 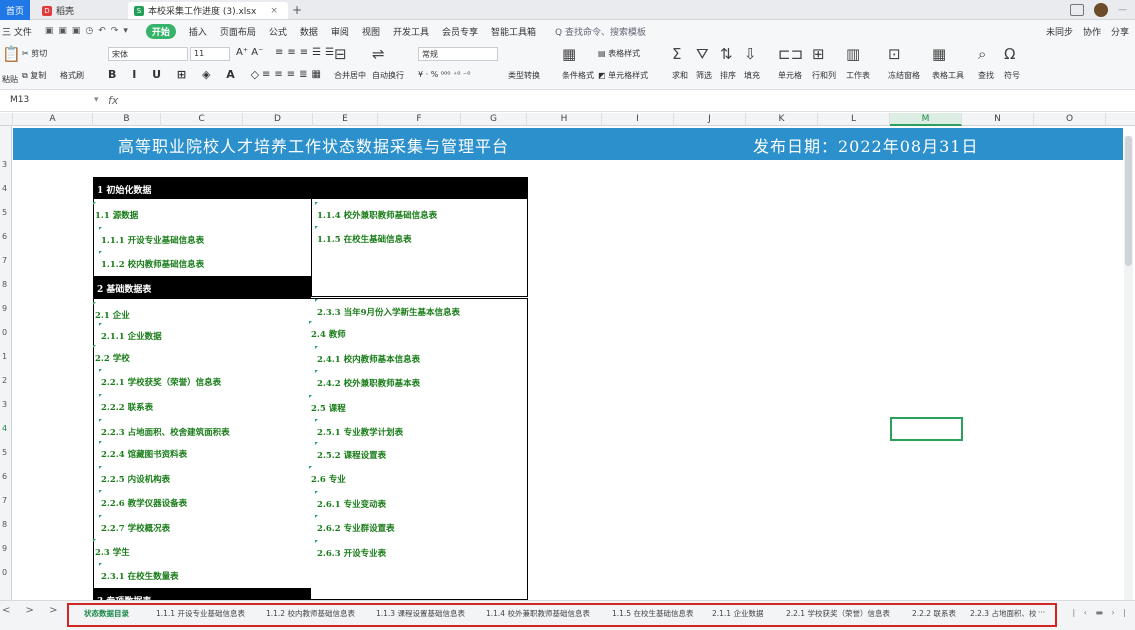 I want to click on number-format-select: 常规, so click(x=458, y=54).